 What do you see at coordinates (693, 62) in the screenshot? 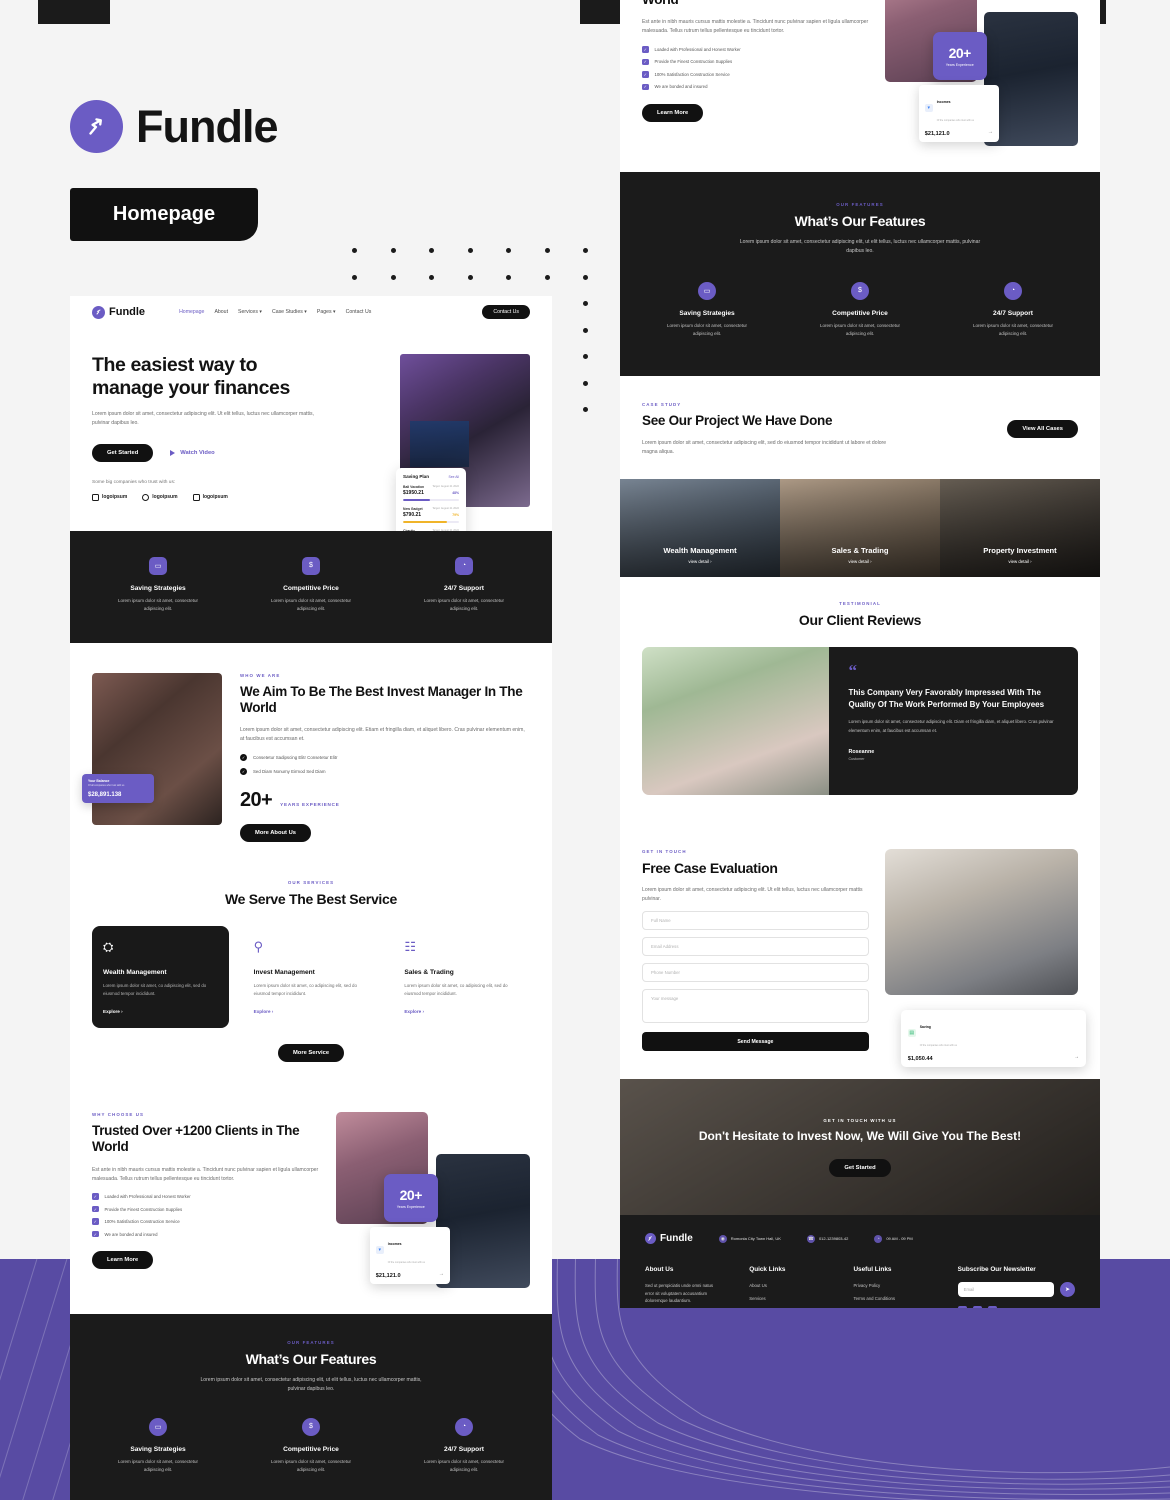
I see `check-label: Provide the Finest Construction Supplies` at bounding box center [693, 62].